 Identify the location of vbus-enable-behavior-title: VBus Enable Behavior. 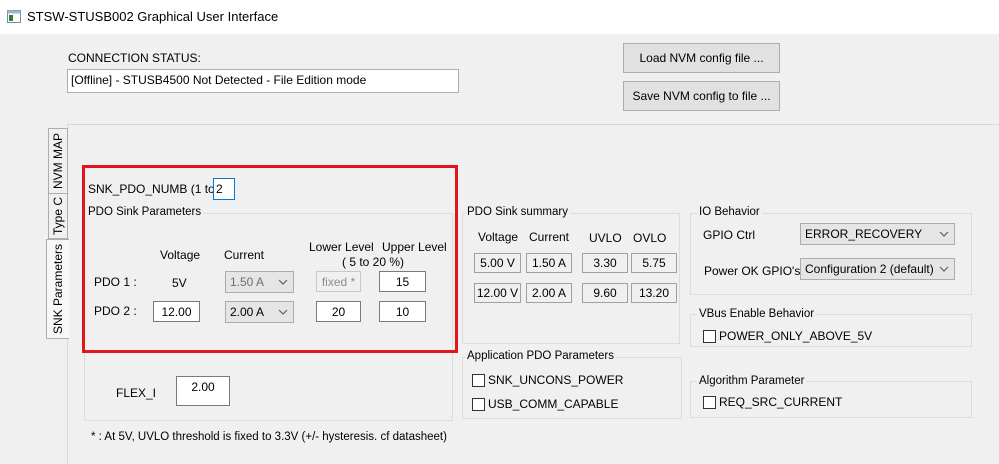
(757, 314).